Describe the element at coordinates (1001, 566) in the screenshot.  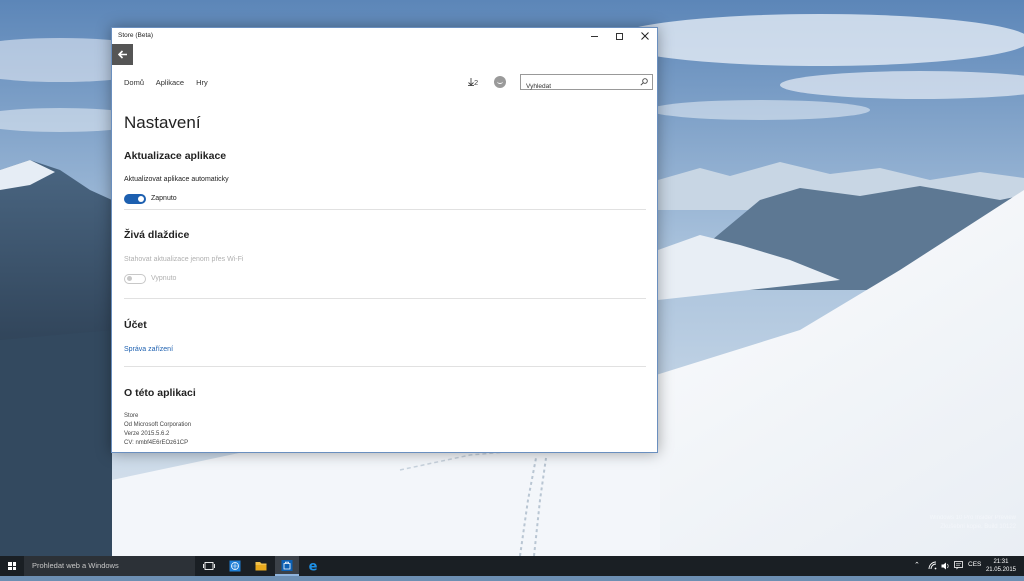
I see `taskbar-clock: 21:31 21.05.2015` at that location.